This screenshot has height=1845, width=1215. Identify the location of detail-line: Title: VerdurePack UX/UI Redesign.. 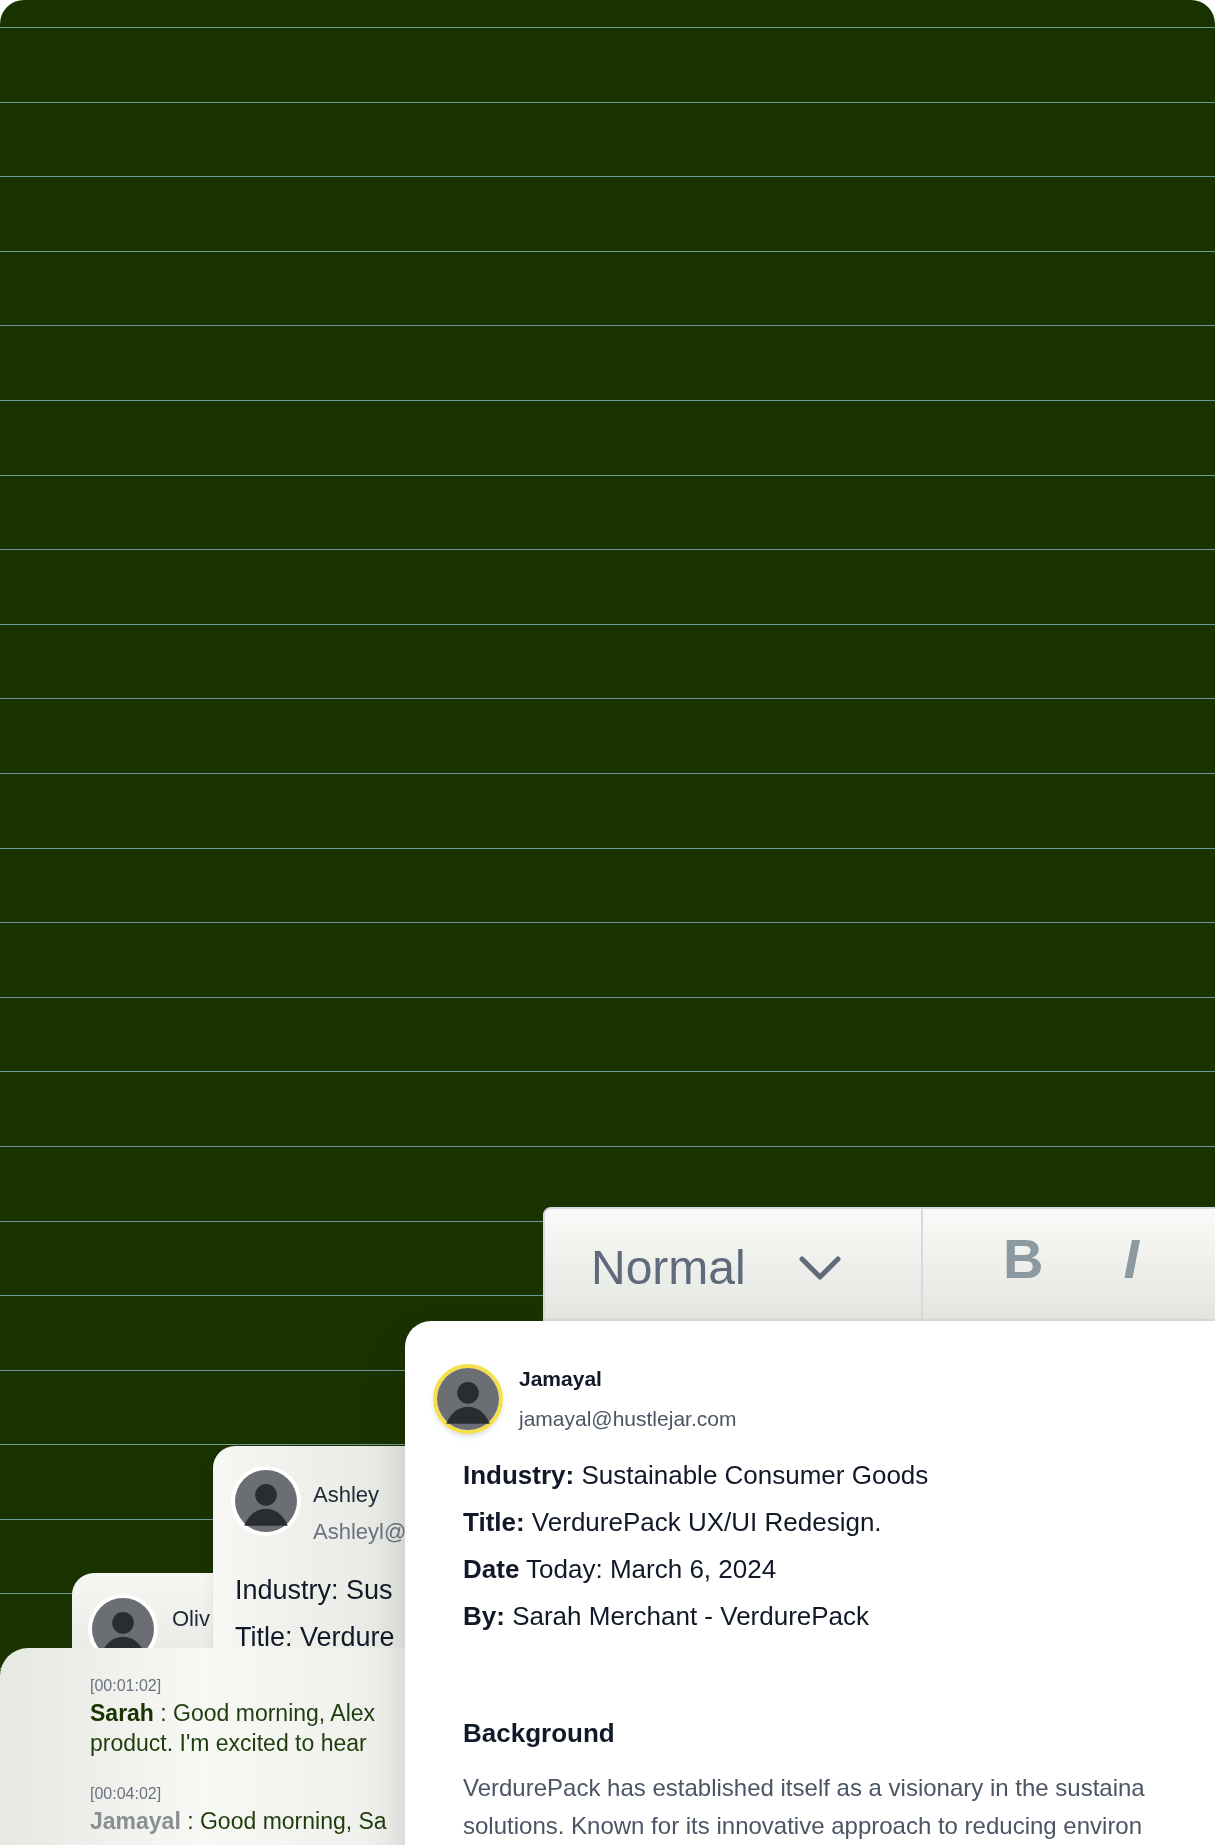
(673, 1522).